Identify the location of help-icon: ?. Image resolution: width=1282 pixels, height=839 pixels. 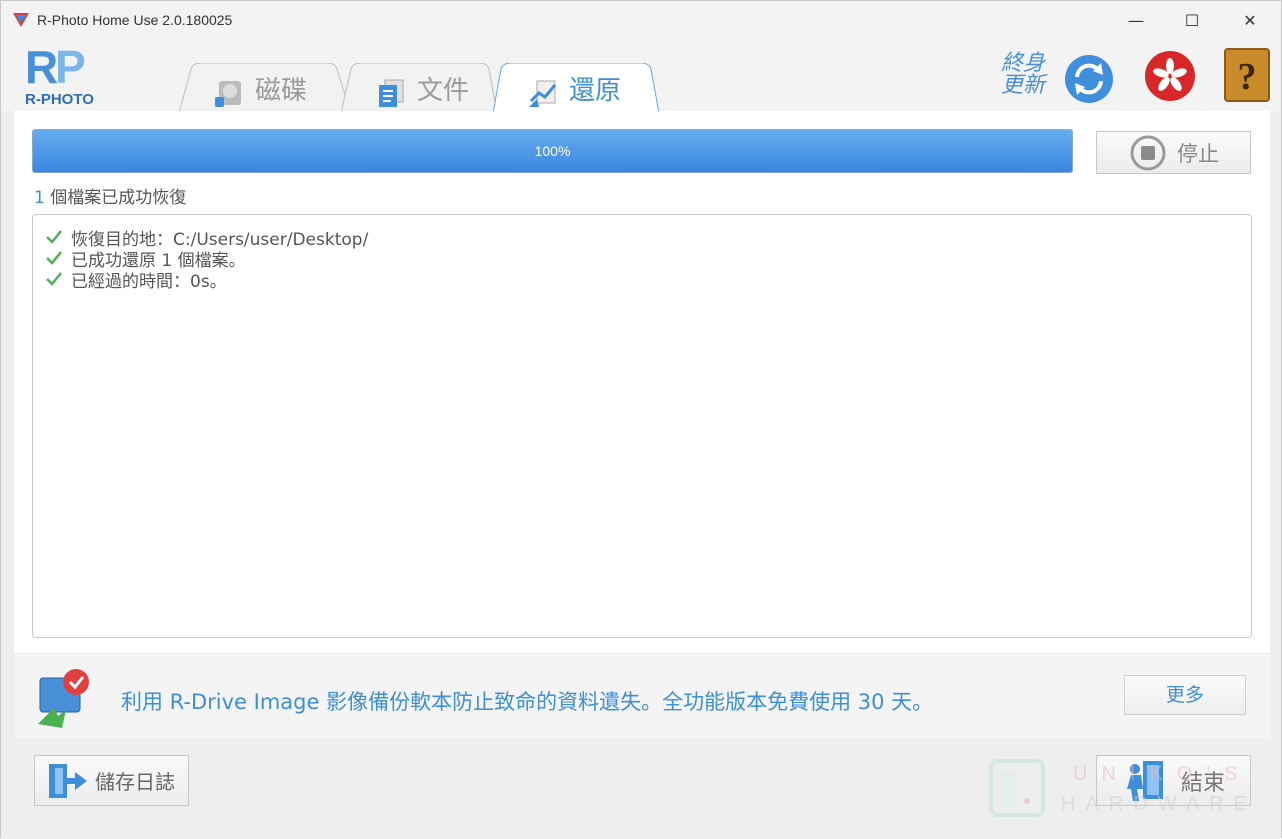
(1247, 75).